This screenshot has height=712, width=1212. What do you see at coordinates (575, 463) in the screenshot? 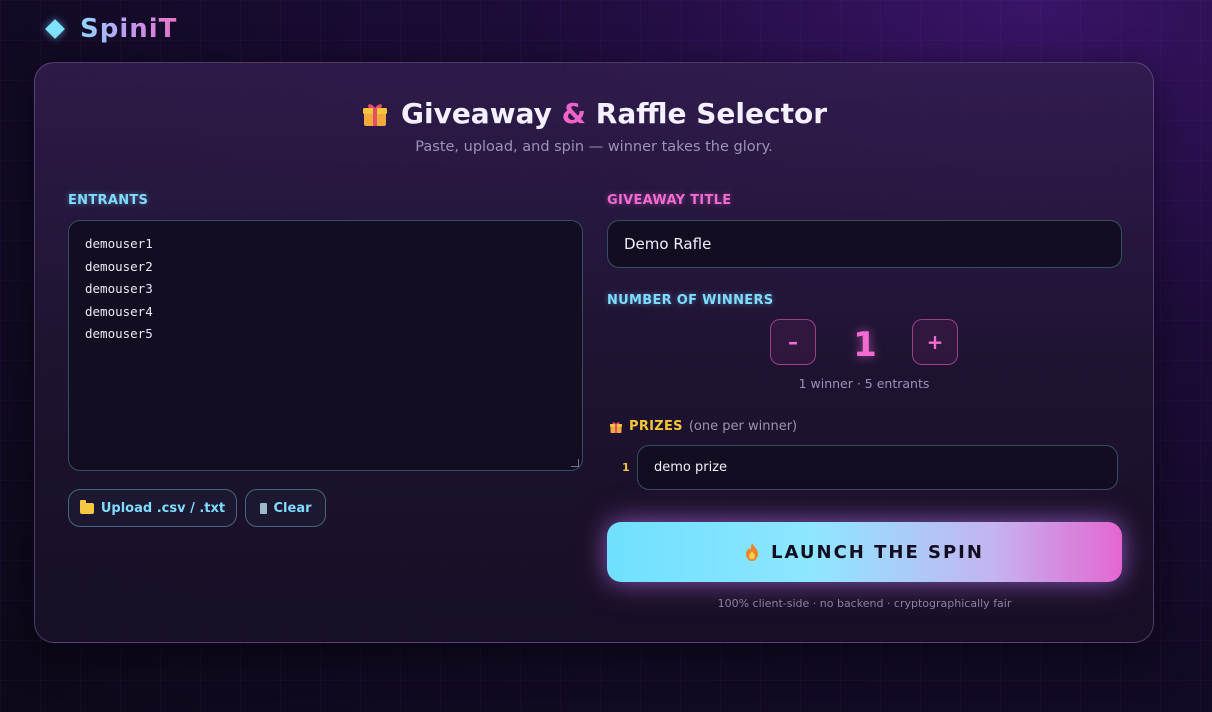
I see `resize-handle-icon` at bounding box center [575, 463].